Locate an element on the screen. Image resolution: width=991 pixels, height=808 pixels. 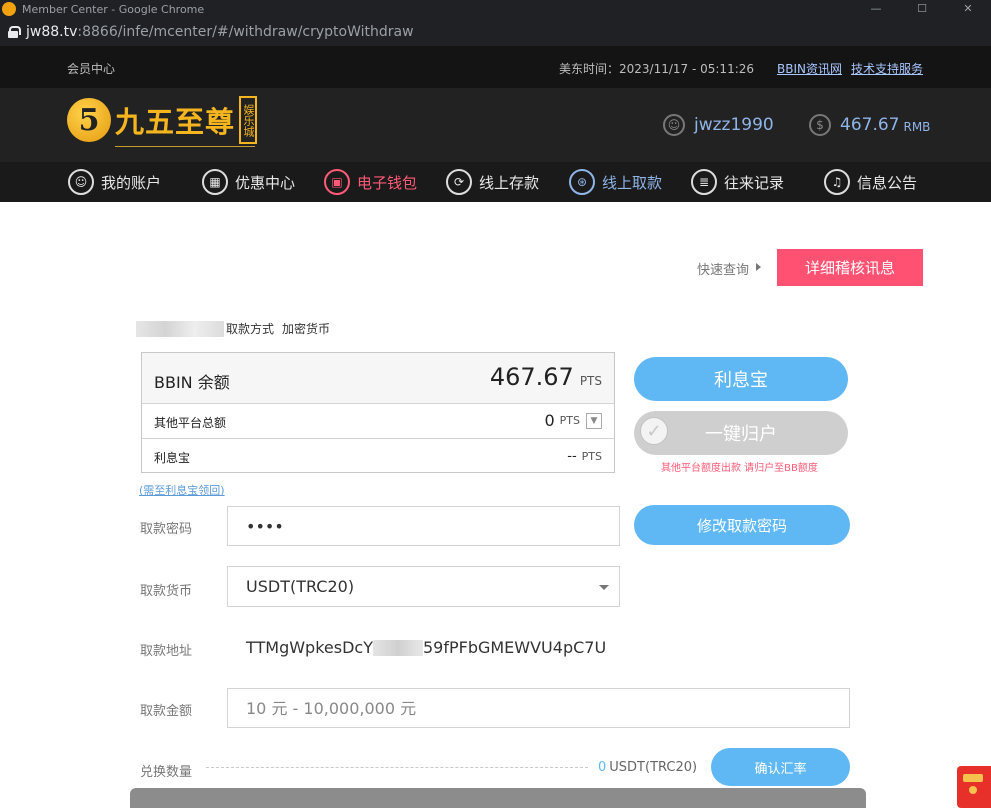
bbin-balance-value: 467.67 PTS is located at coordinates (546, 377).